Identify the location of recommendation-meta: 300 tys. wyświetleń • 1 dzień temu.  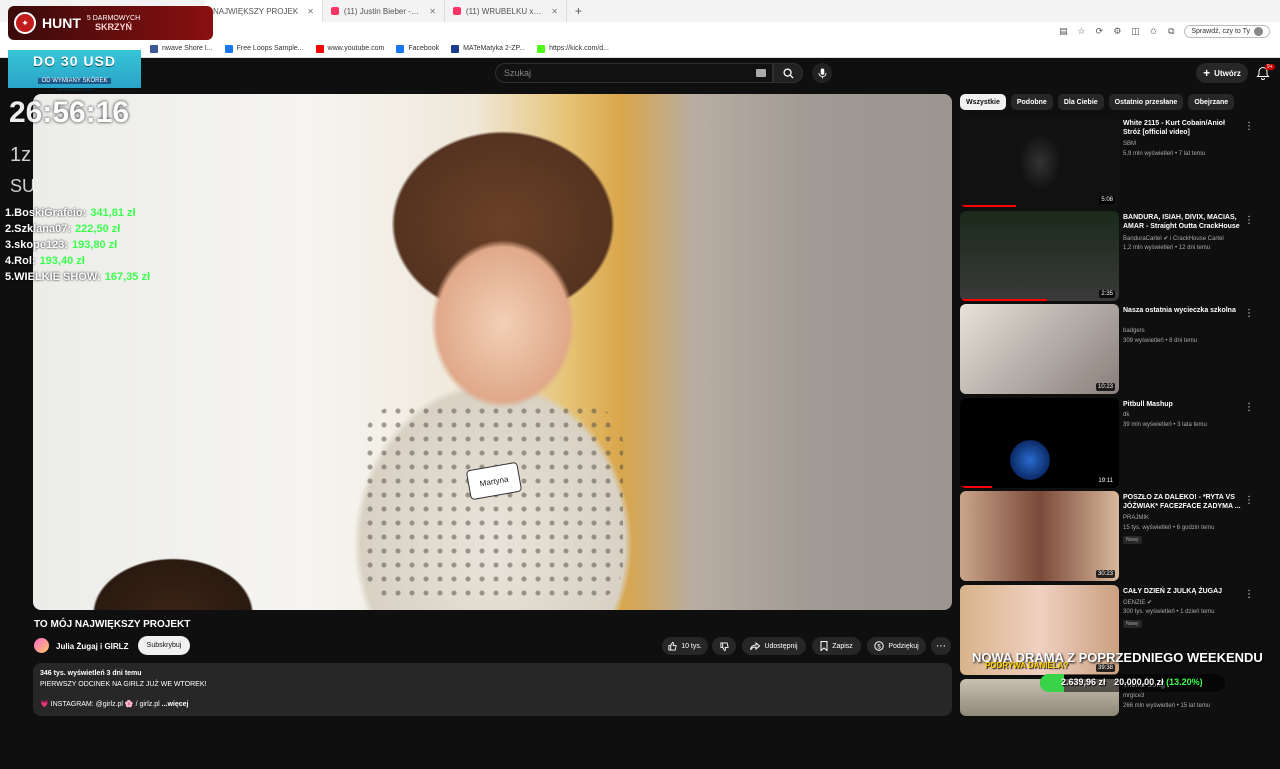
(1169, 612).